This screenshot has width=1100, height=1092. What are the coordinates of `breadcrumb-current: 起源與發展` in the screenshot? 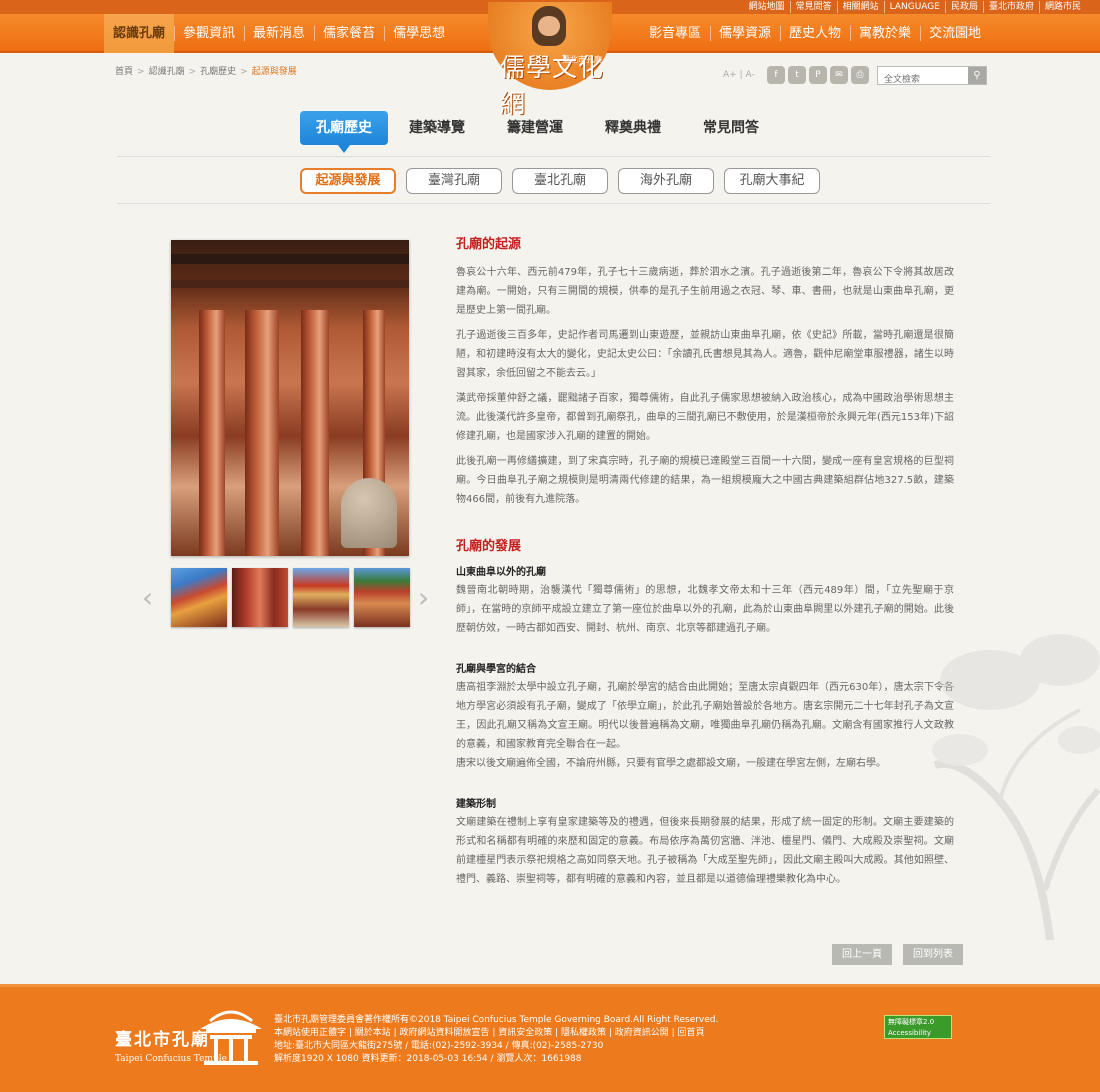 It's located at (274, 72).